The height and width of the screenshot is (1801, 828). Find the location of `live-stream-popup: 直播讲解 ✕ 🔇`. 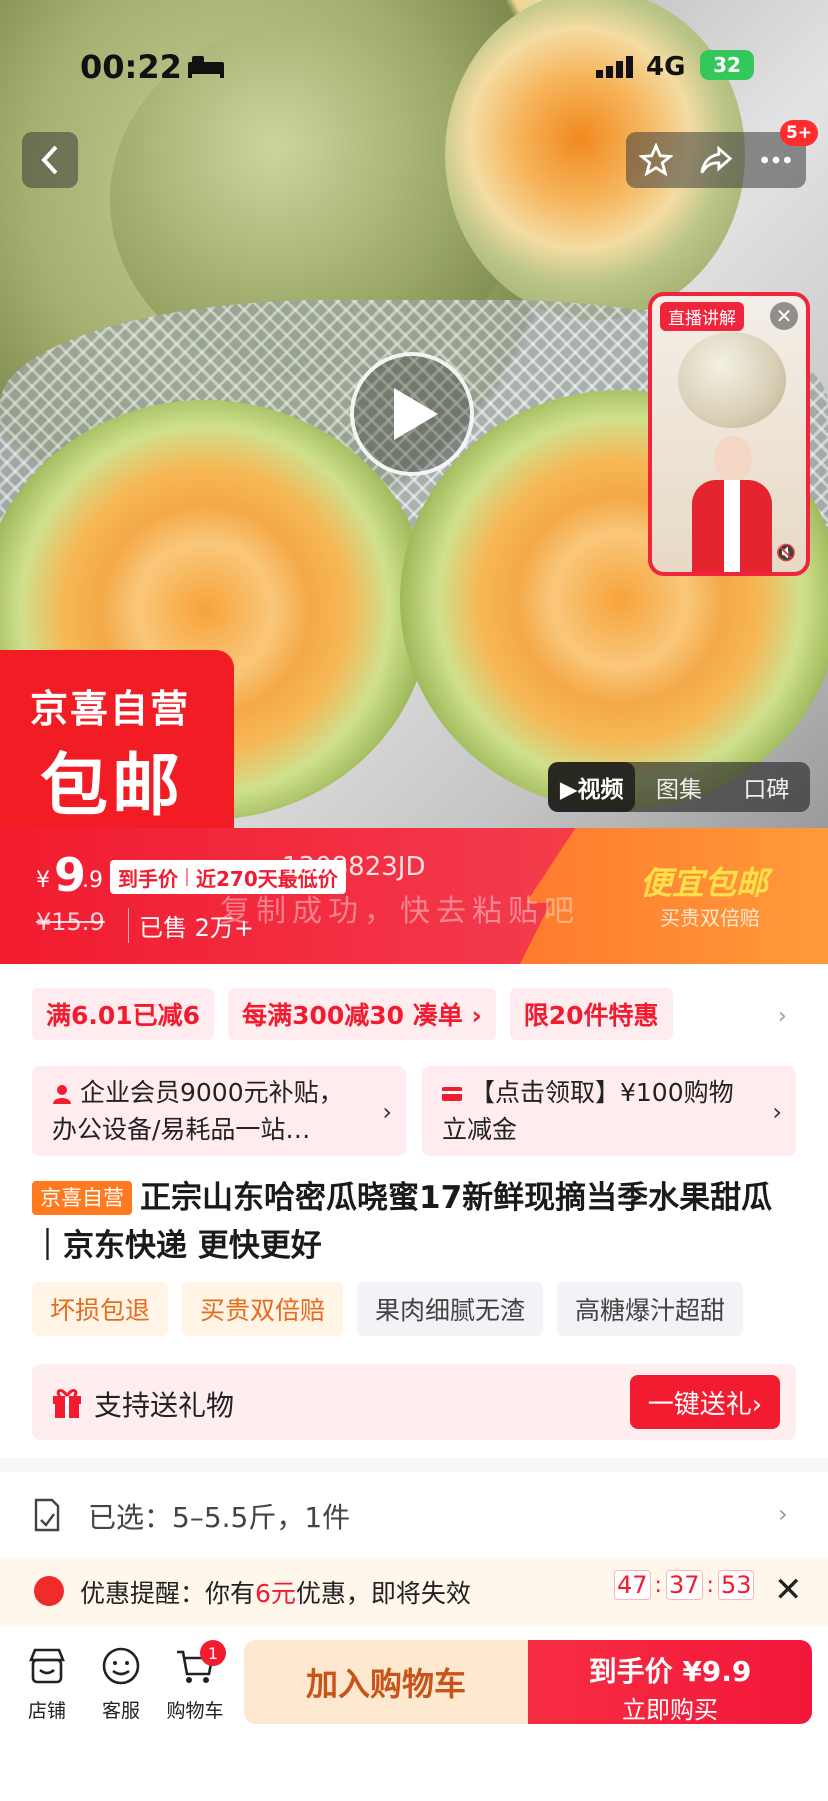

live-stream-popup: 直播讲解 ✕ 🔇 is located at coordinates (729, 434).